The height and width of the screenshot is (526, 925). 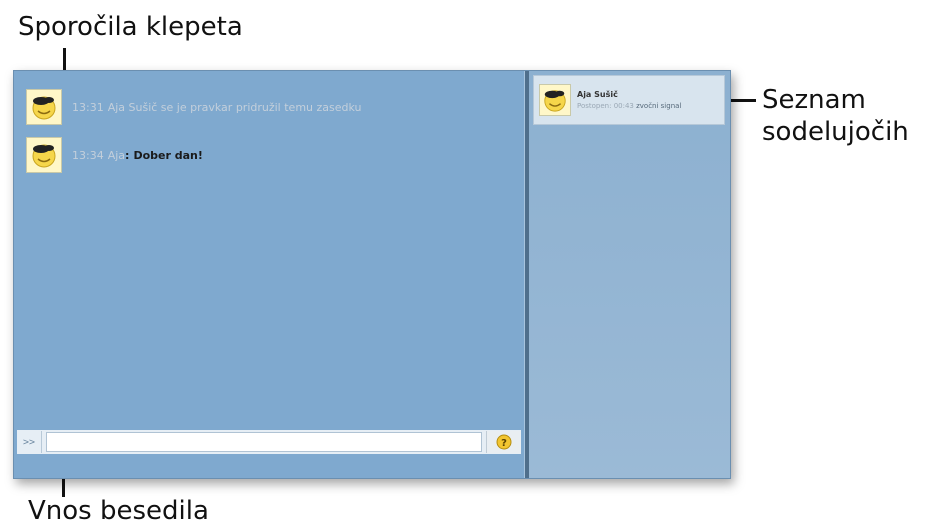 I want to click on callout-input-label: Vnos besedila, so click(x=118, y=511).